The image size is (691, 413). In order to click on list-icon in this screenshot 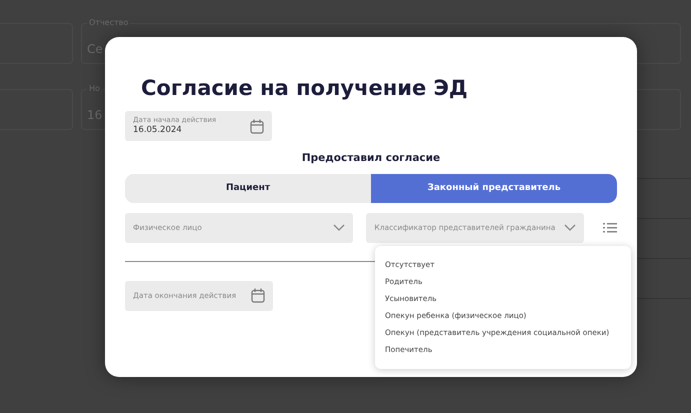, I will do `click(610, 227)`.